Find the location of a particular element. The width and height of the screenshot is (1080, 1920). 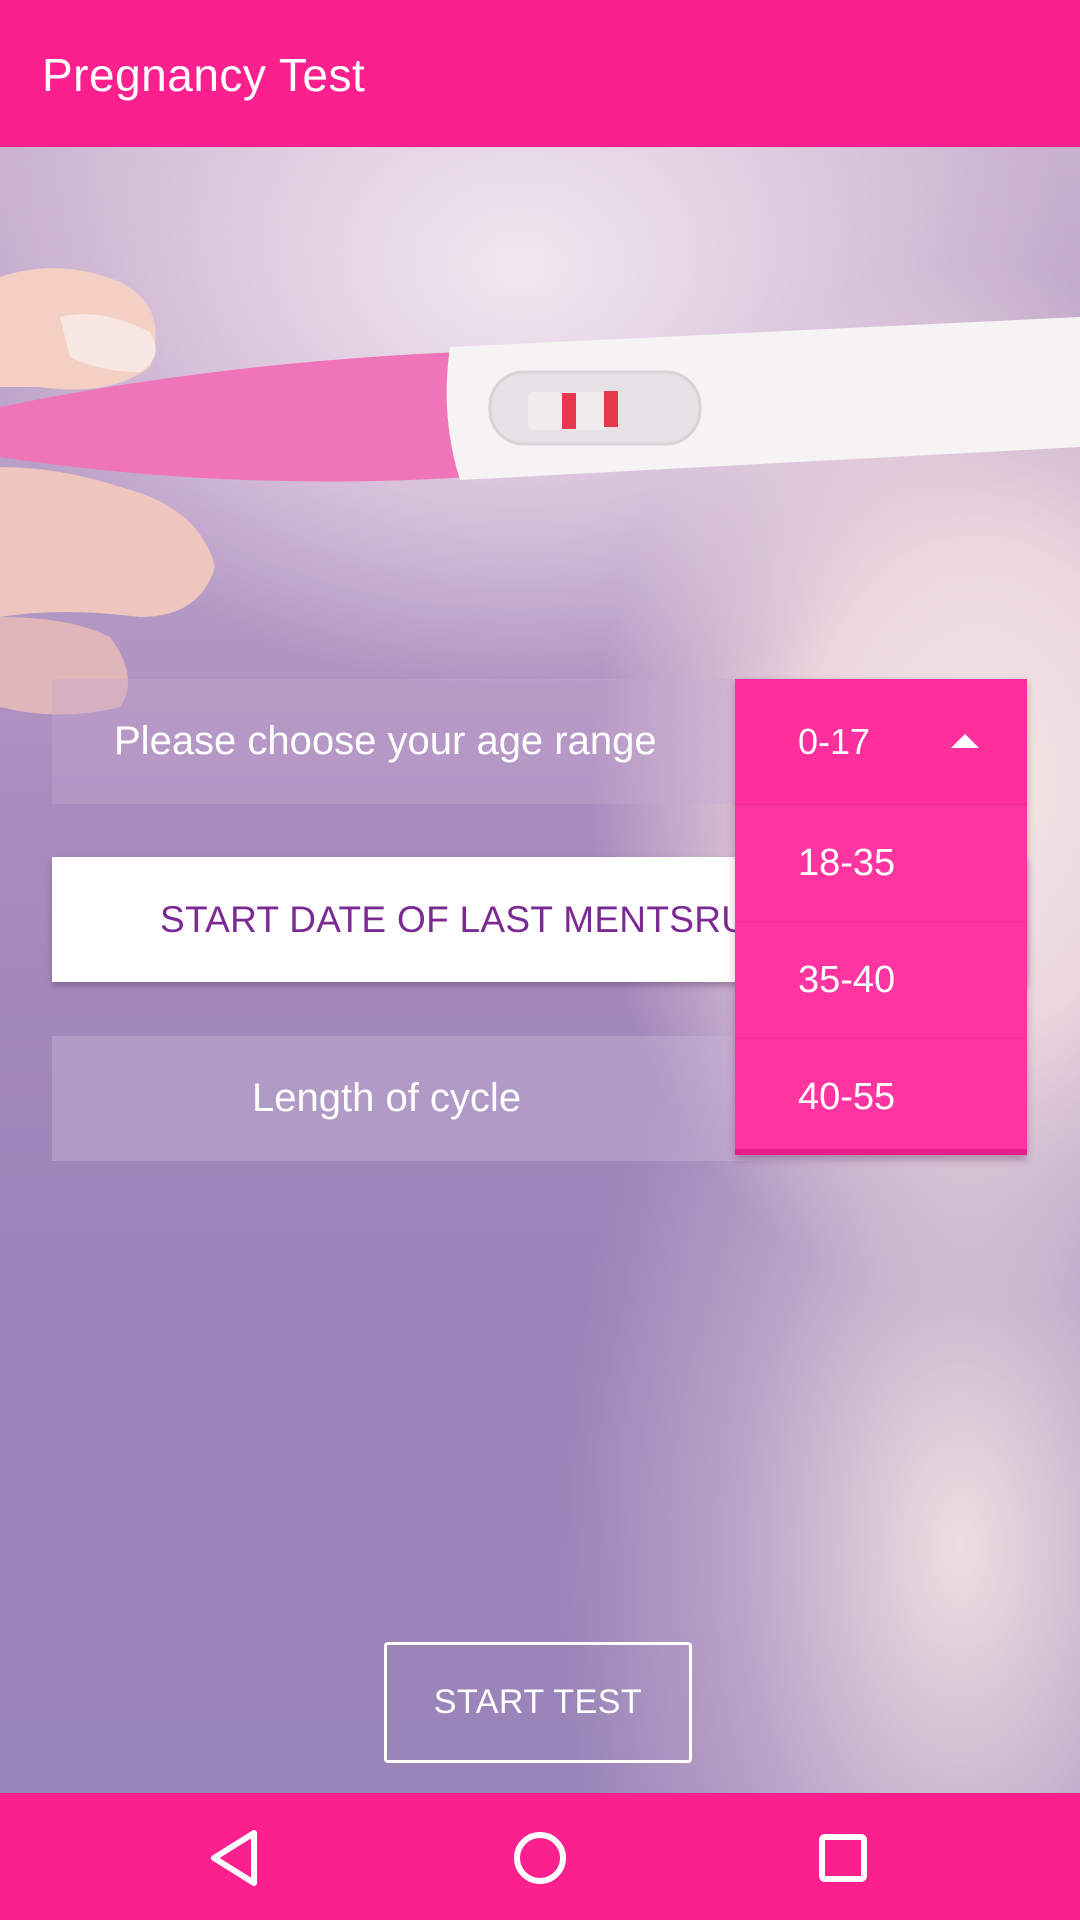

home-icon is located at coordinates (540, 1858).